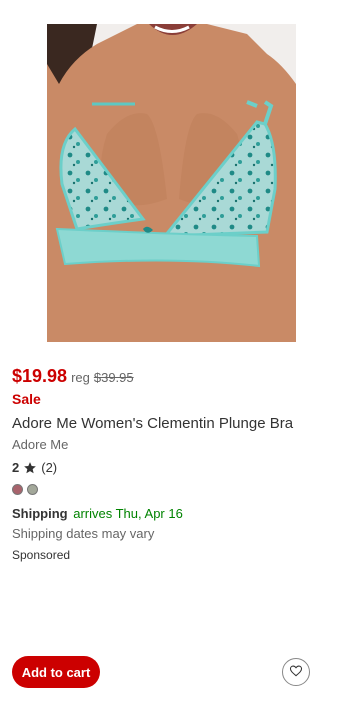 Image resolution: width=342 pixels, height=713 pixels. I want to click on favorite-button, so click(296, 672).